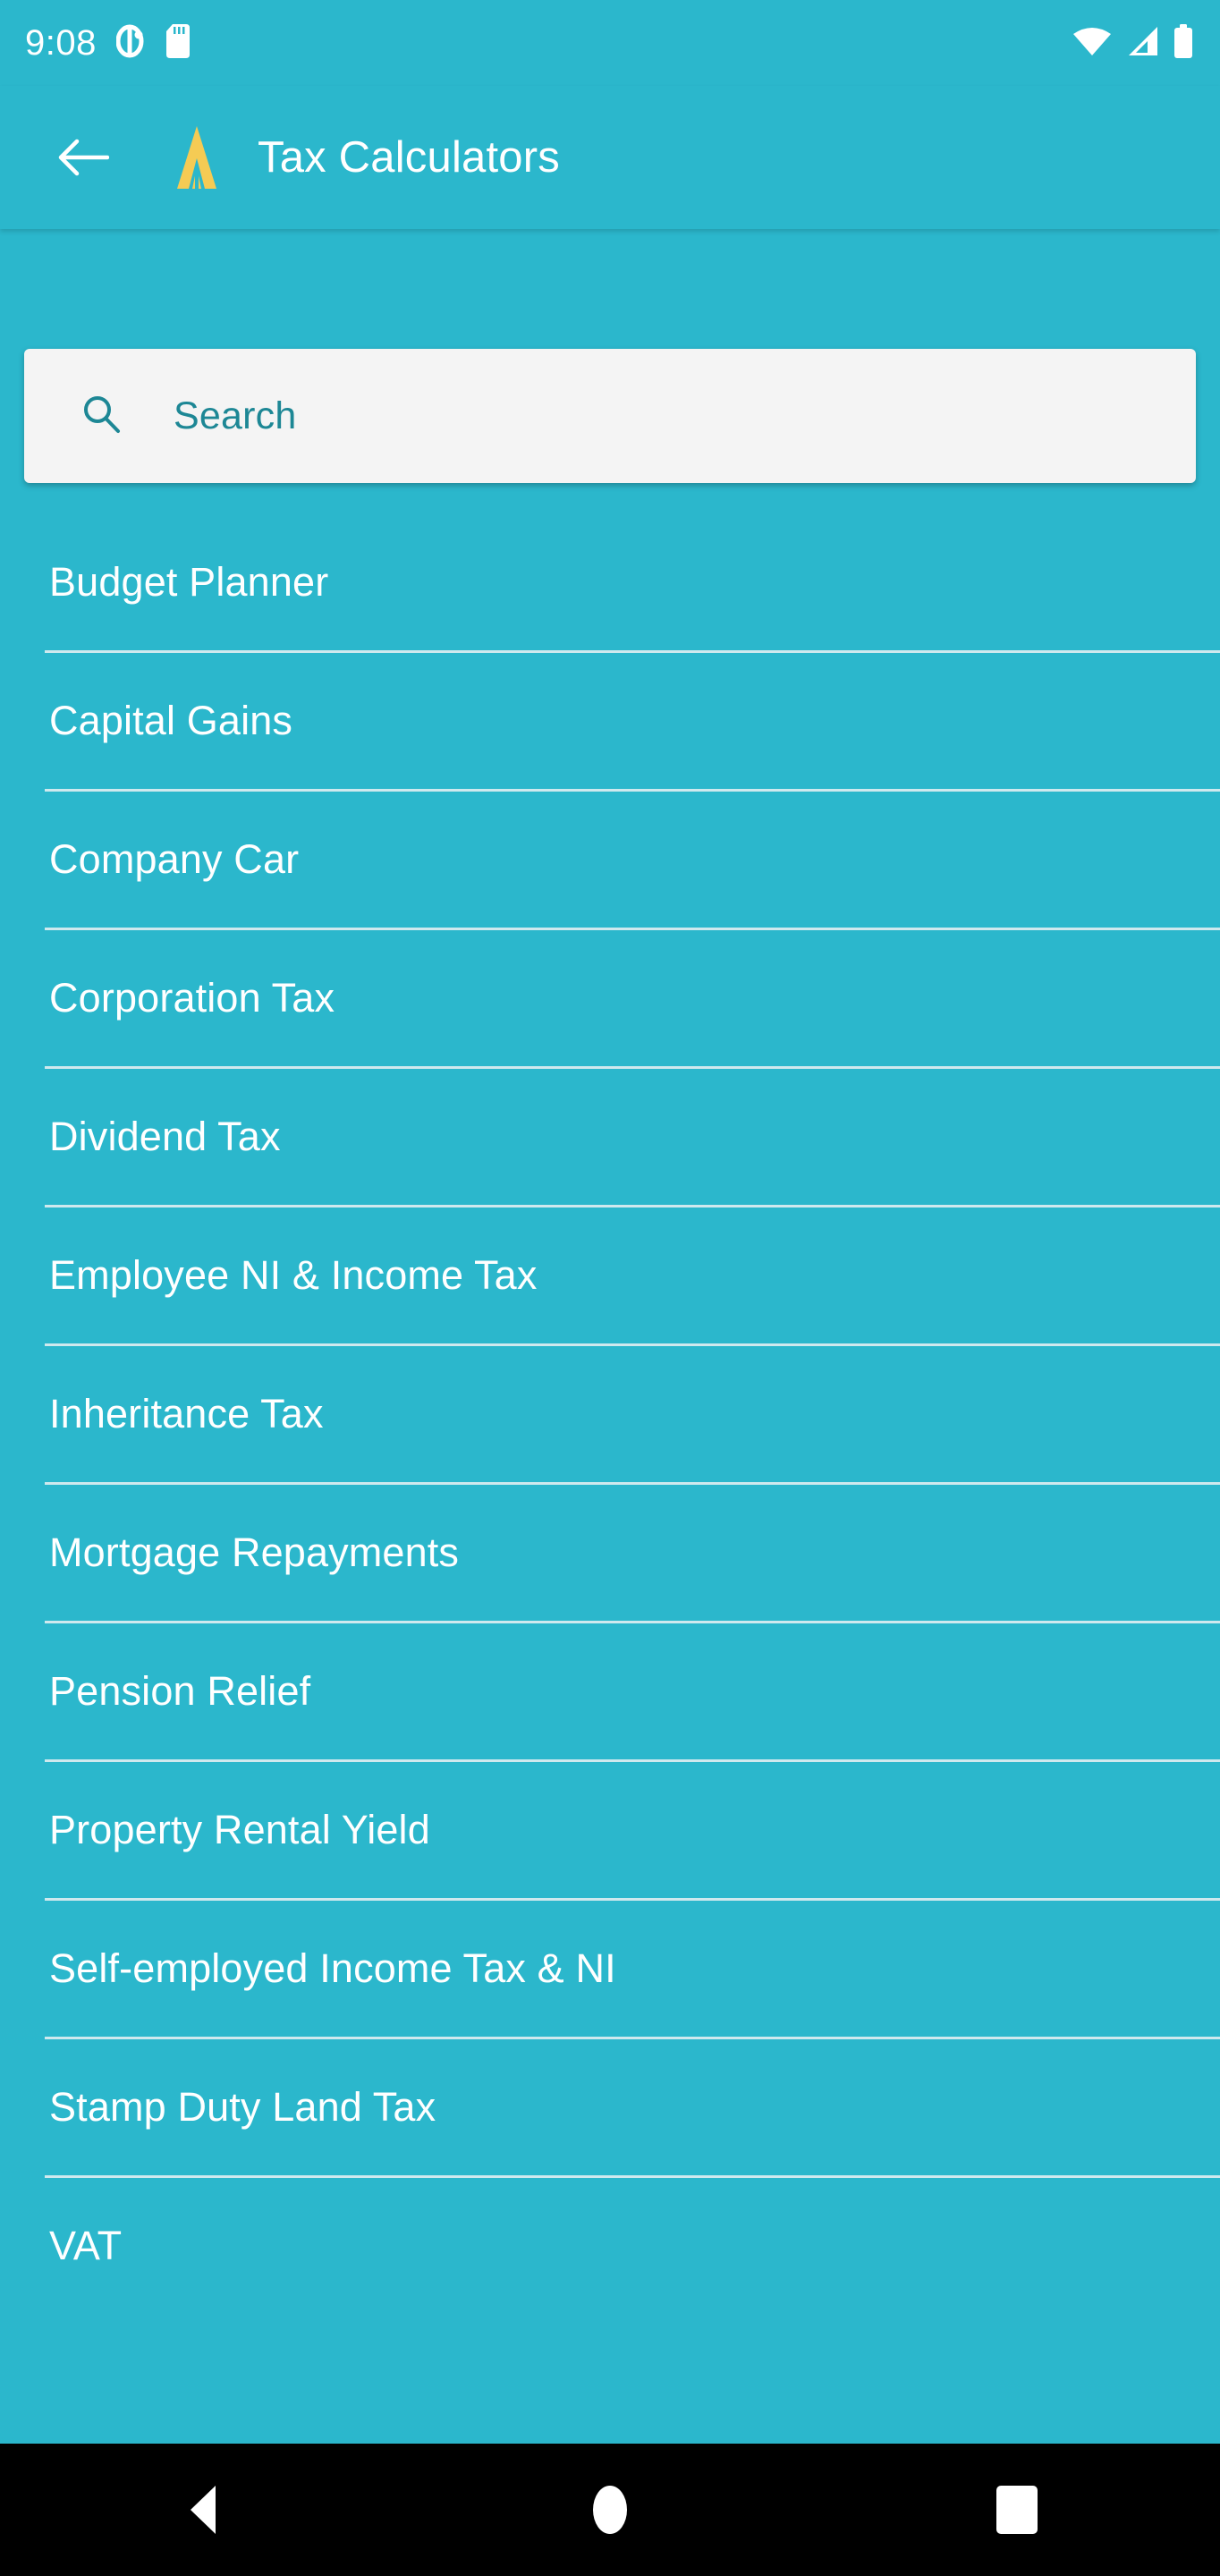 Image resolution: width=1220 pixels, height=2576 pixels. I want to click on sd-card-icon, so click(177, 43).